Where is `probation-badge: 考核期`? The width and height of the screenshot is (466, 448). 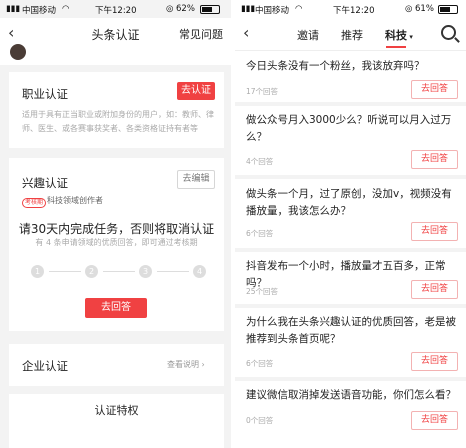 probation-badge: 考核期 is located at coordinates (34, 203).